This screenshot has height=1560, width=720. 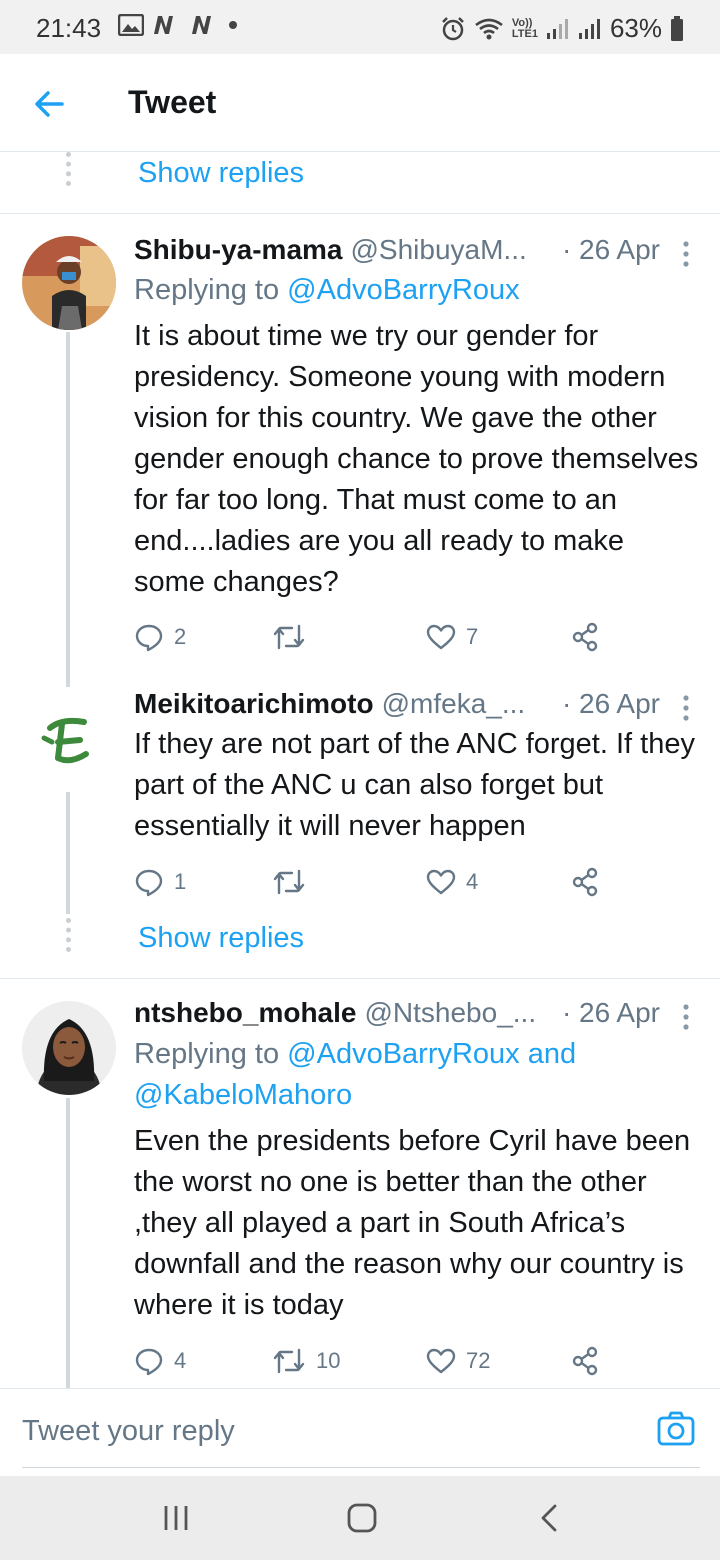 I want to click on input-underline, so click(x=361, y=1467).